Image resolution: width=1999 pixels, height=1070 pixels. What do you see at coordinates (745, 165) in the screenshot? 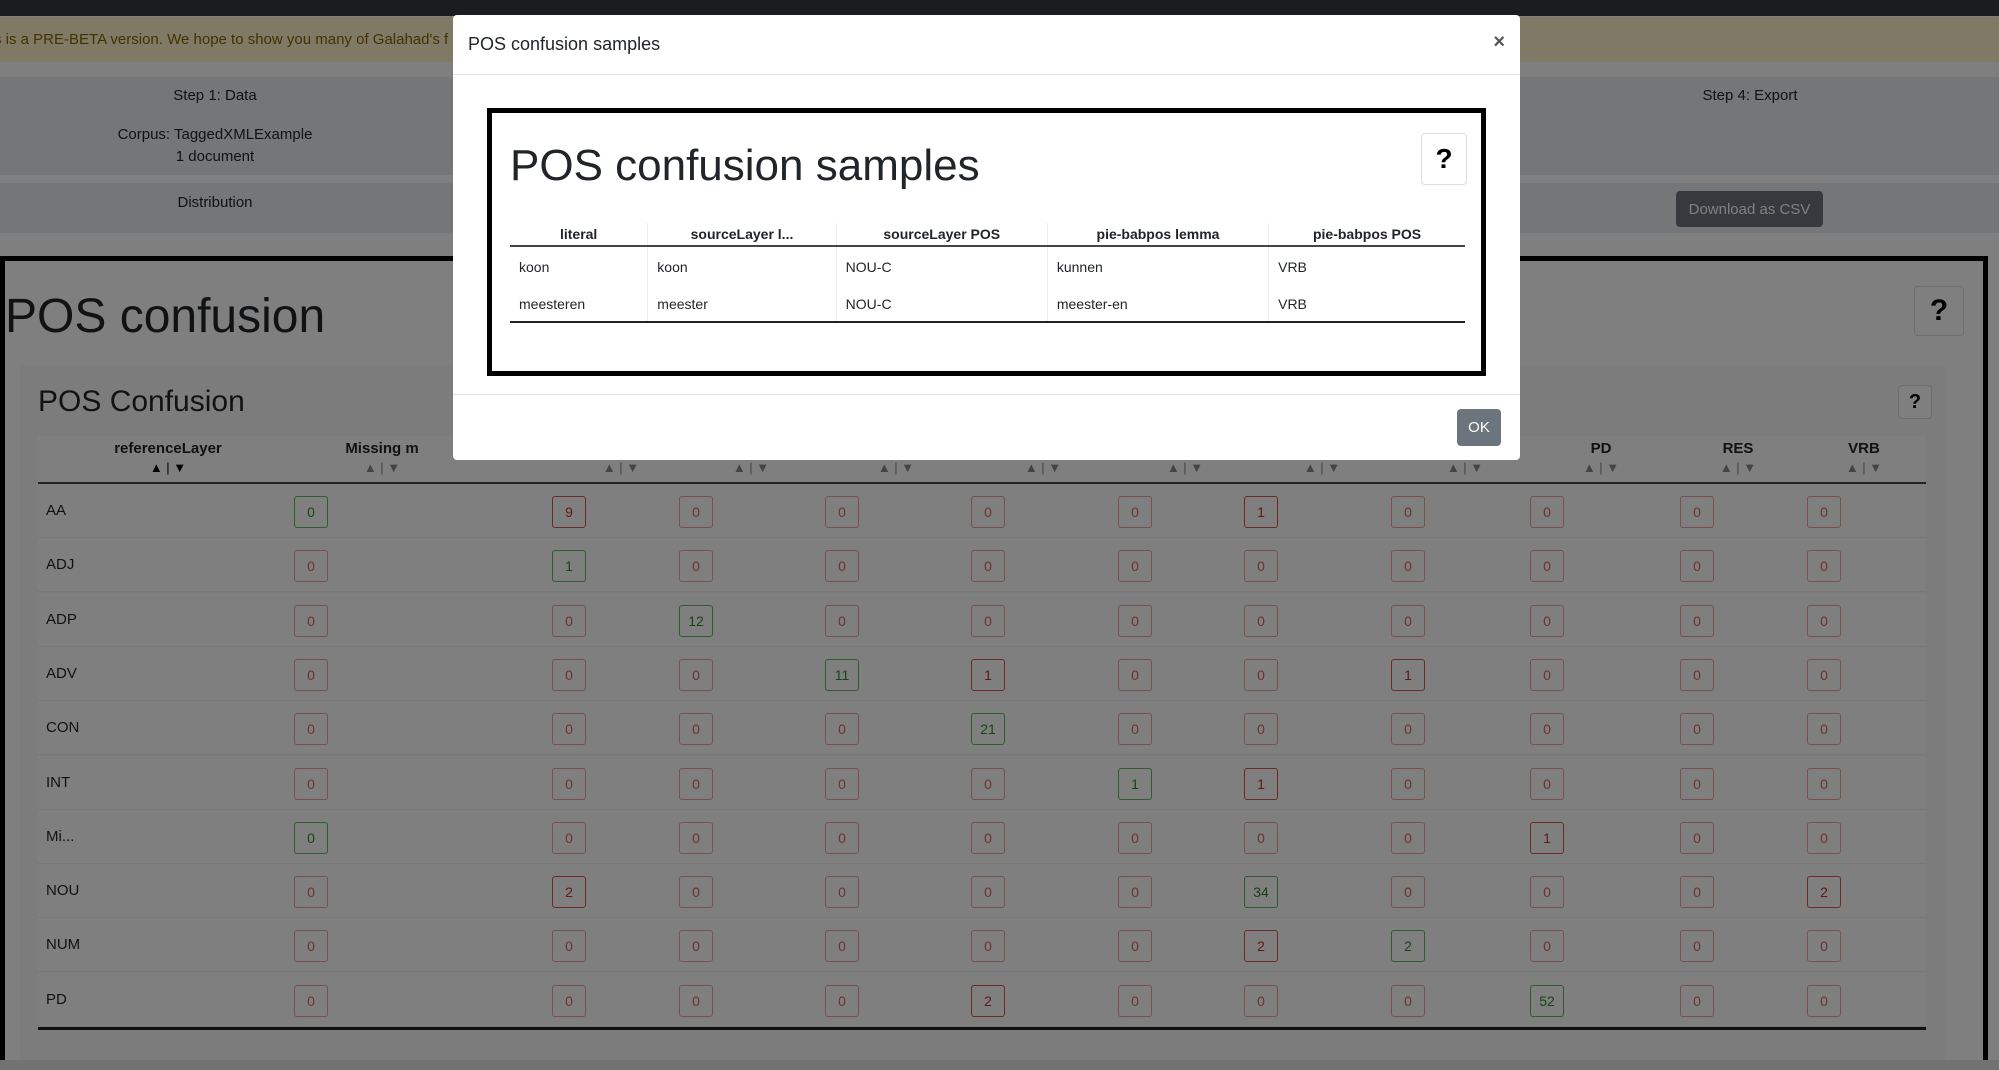
I see `samples-title: POS confusion samples` at bounding box center [745, 165].